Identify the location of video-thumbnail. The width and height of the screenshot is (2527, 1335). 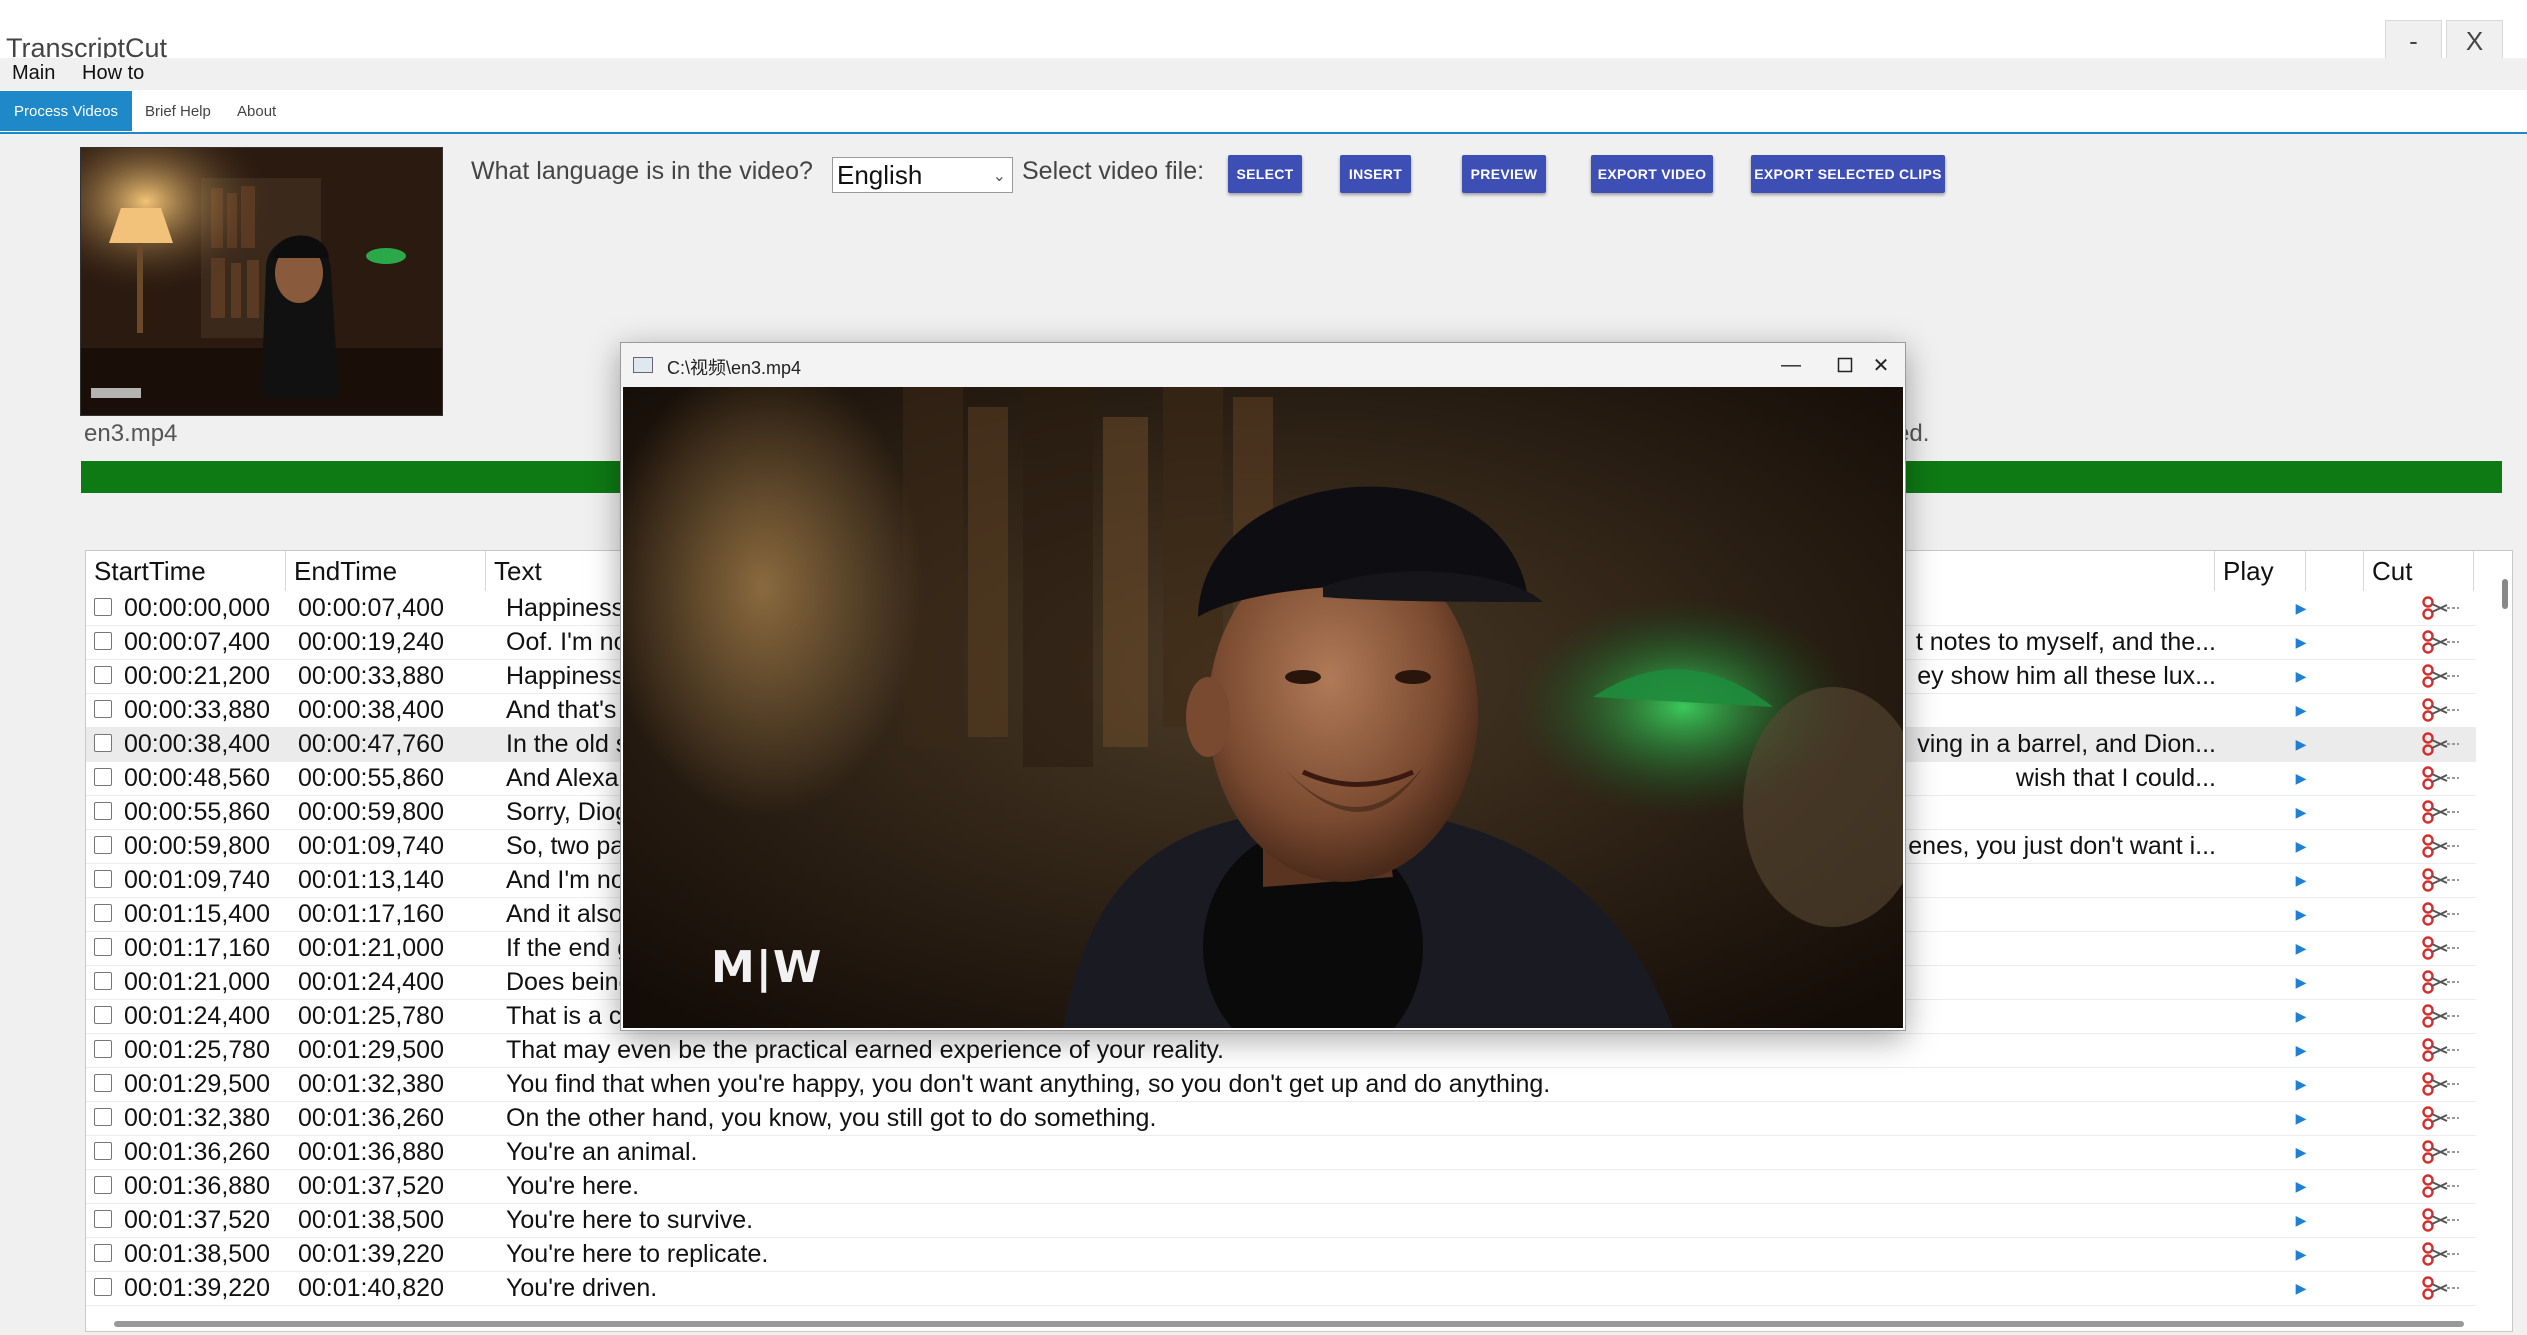
(261, 281).